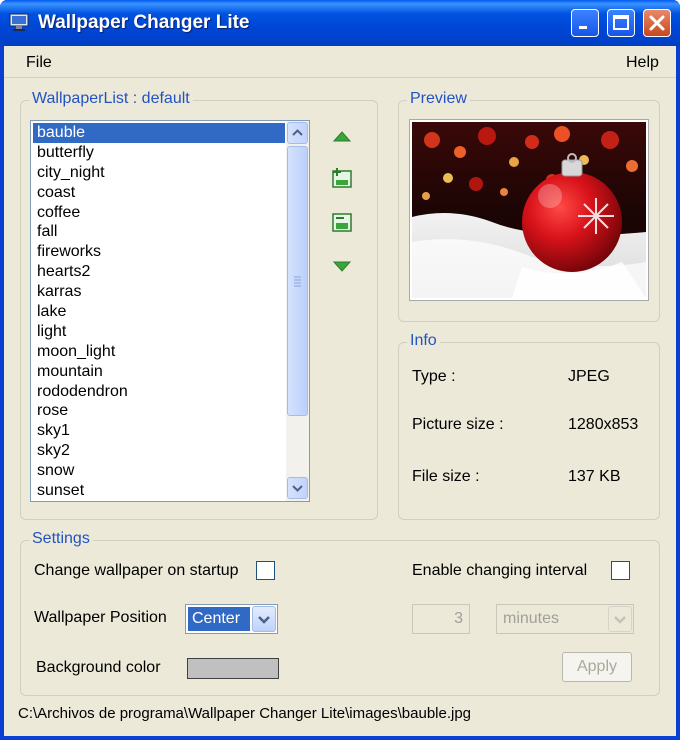  Describe the element at coordinates (159, 213) in the screenshot. I see `list-item: coffee` at that location.